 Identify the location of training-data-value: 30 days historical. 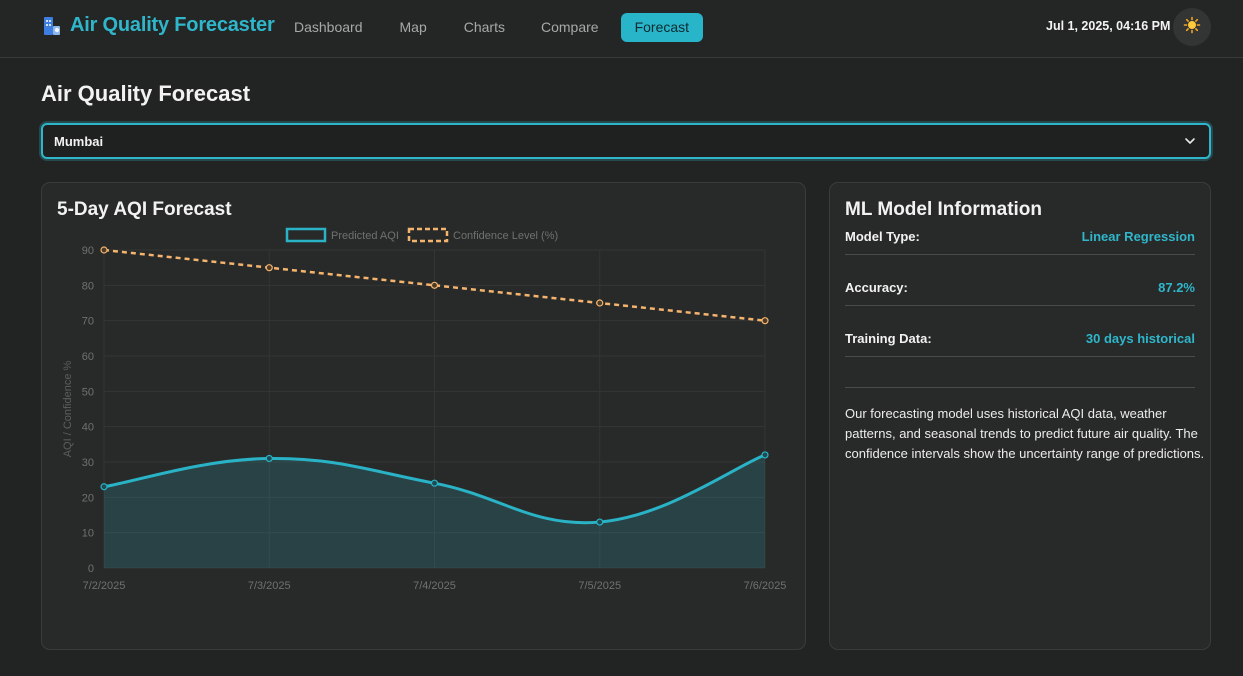
(1140, 338).